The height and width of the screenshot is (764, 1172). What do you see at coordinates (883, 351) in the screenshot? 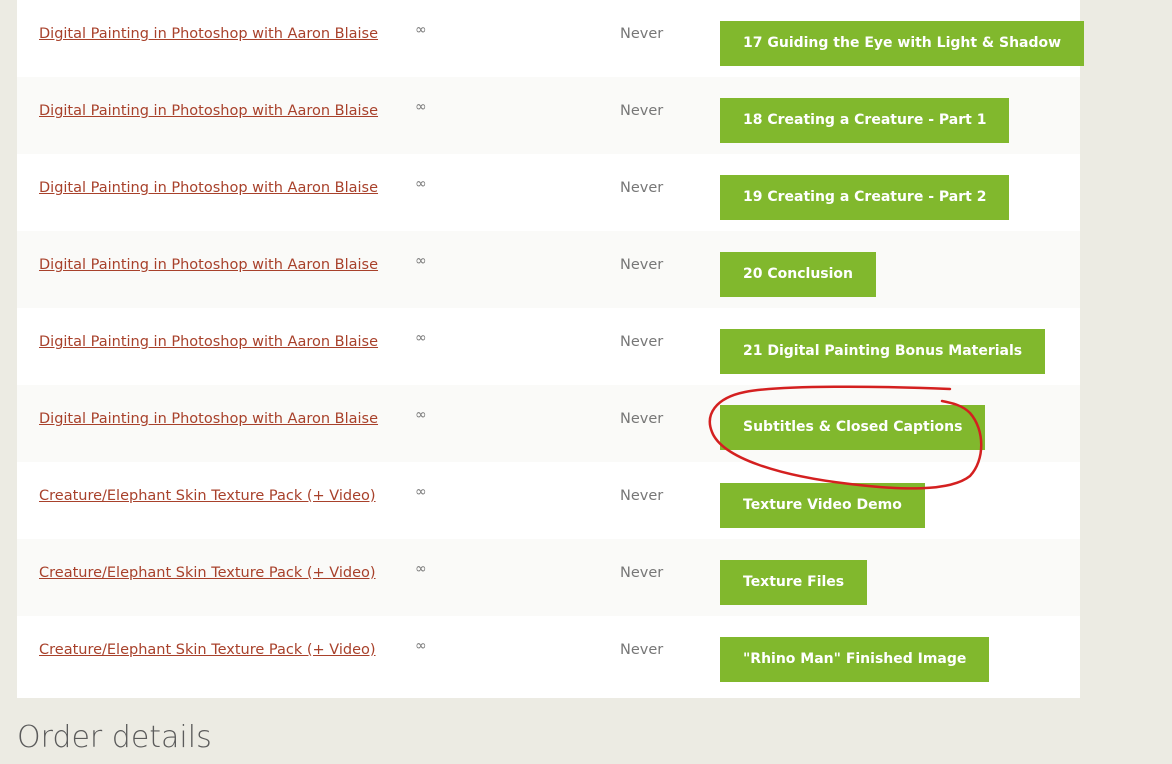
I see `download-button: 21 Digital Painting Bonus Materials` at bounding box center [883, 351].